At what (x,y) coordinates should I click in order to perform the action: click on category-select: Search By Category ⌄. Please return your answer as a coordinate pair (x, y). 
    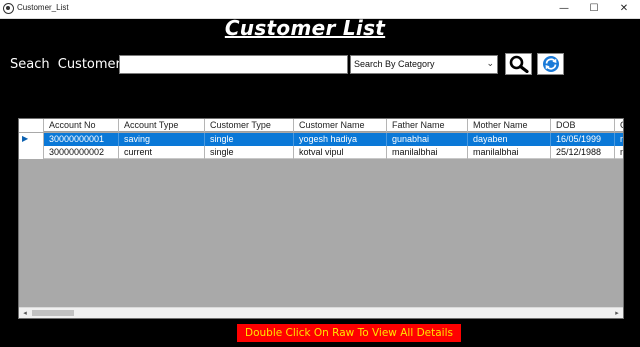
    Looking at the image, I should click on (424, 64).